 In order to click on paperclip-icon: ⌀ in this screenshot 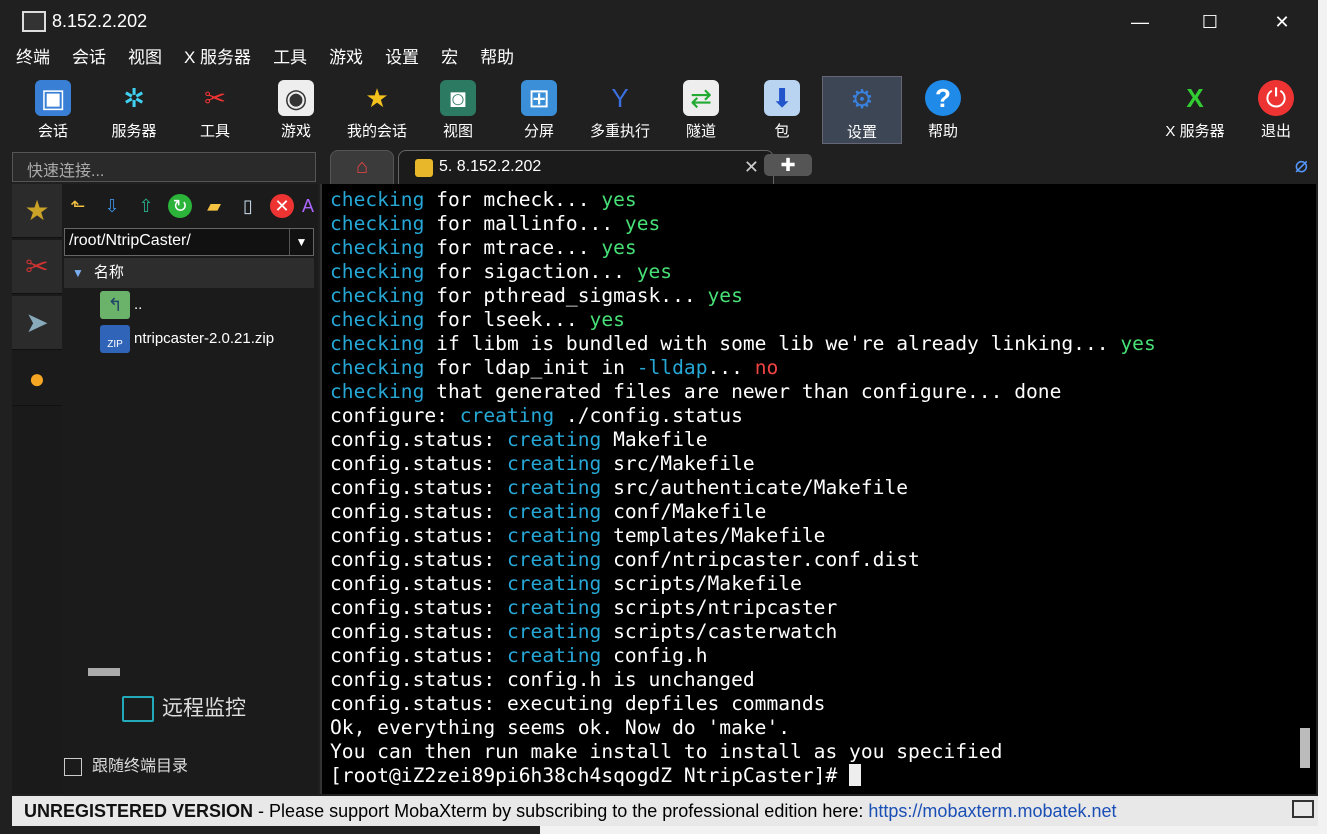, I will do `click(1301, 165)`.